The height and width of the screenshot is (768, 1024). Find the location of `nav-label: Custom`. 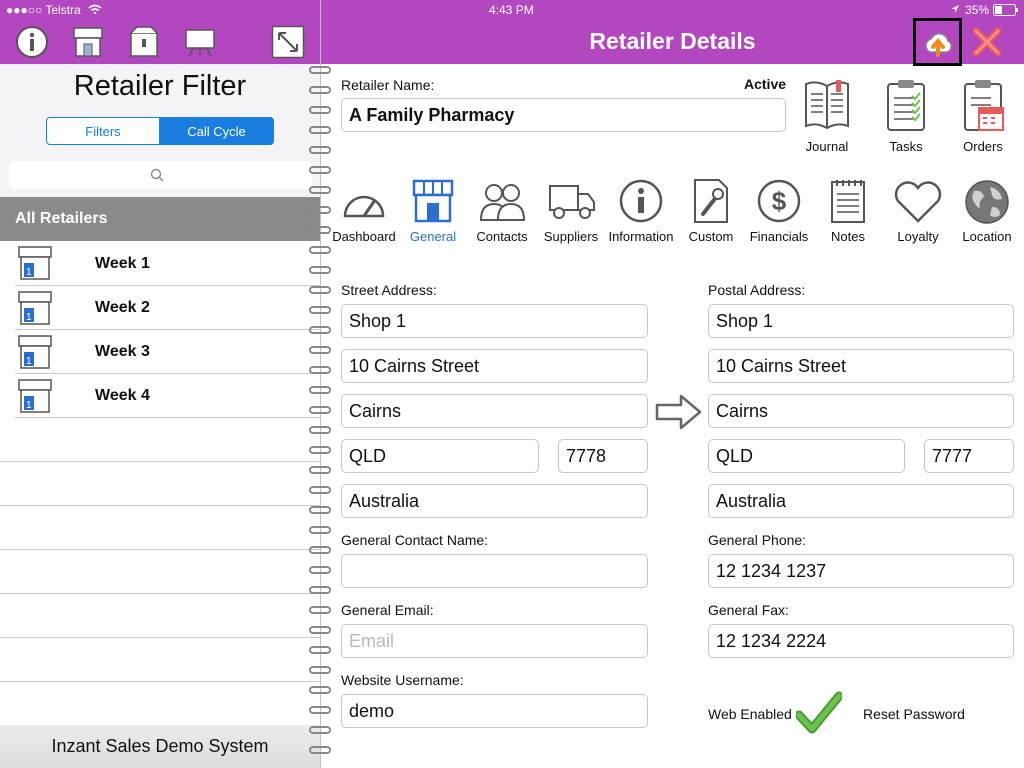

nav-label: Custom is located at coordinates (711, 236).